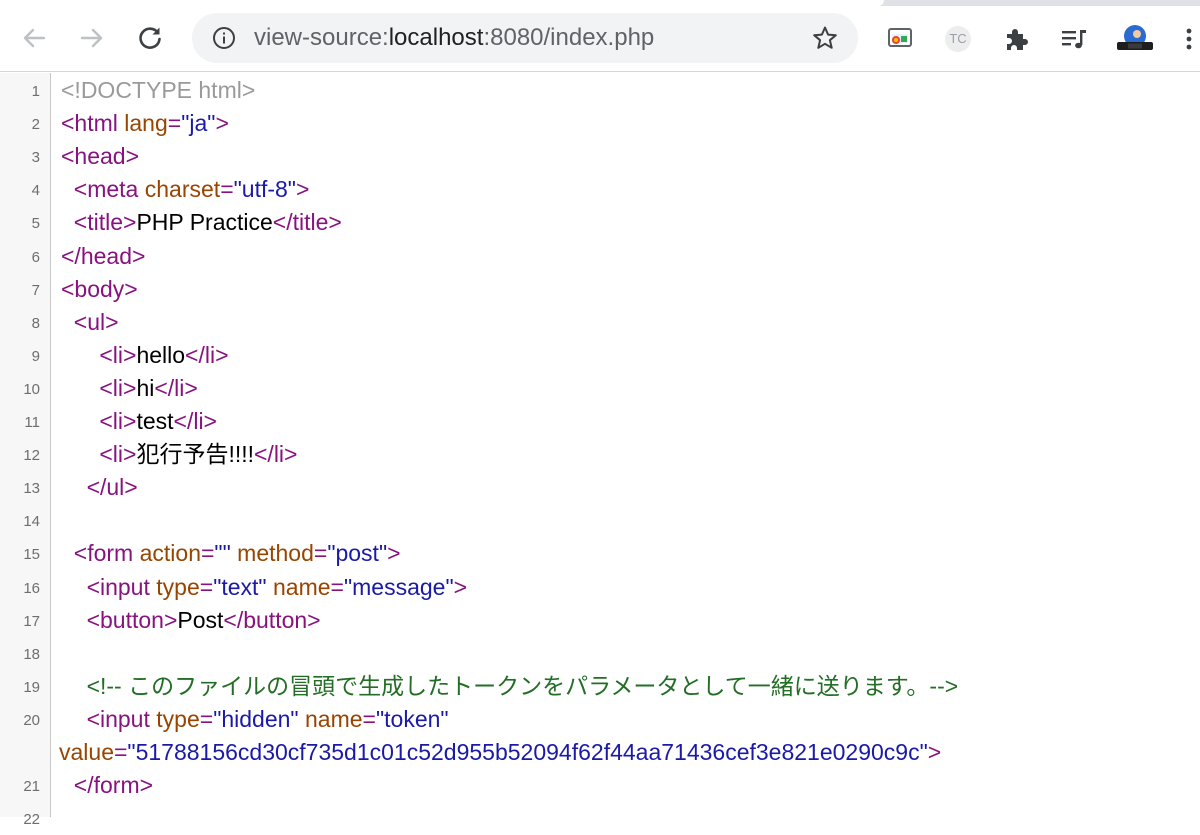  I want to click on cast-app-icon, so click(900, 37).